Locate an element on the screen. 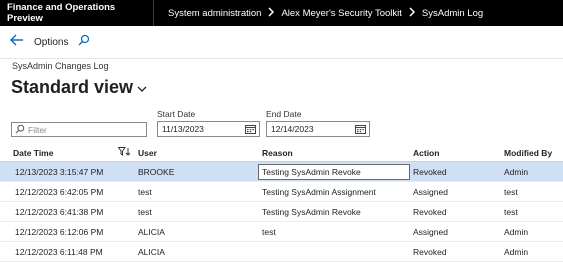 This screenshot has height=271, width=563. cell-date-time: 12/12/2023 6:42:05 PM is located at coordinates (59, 192).